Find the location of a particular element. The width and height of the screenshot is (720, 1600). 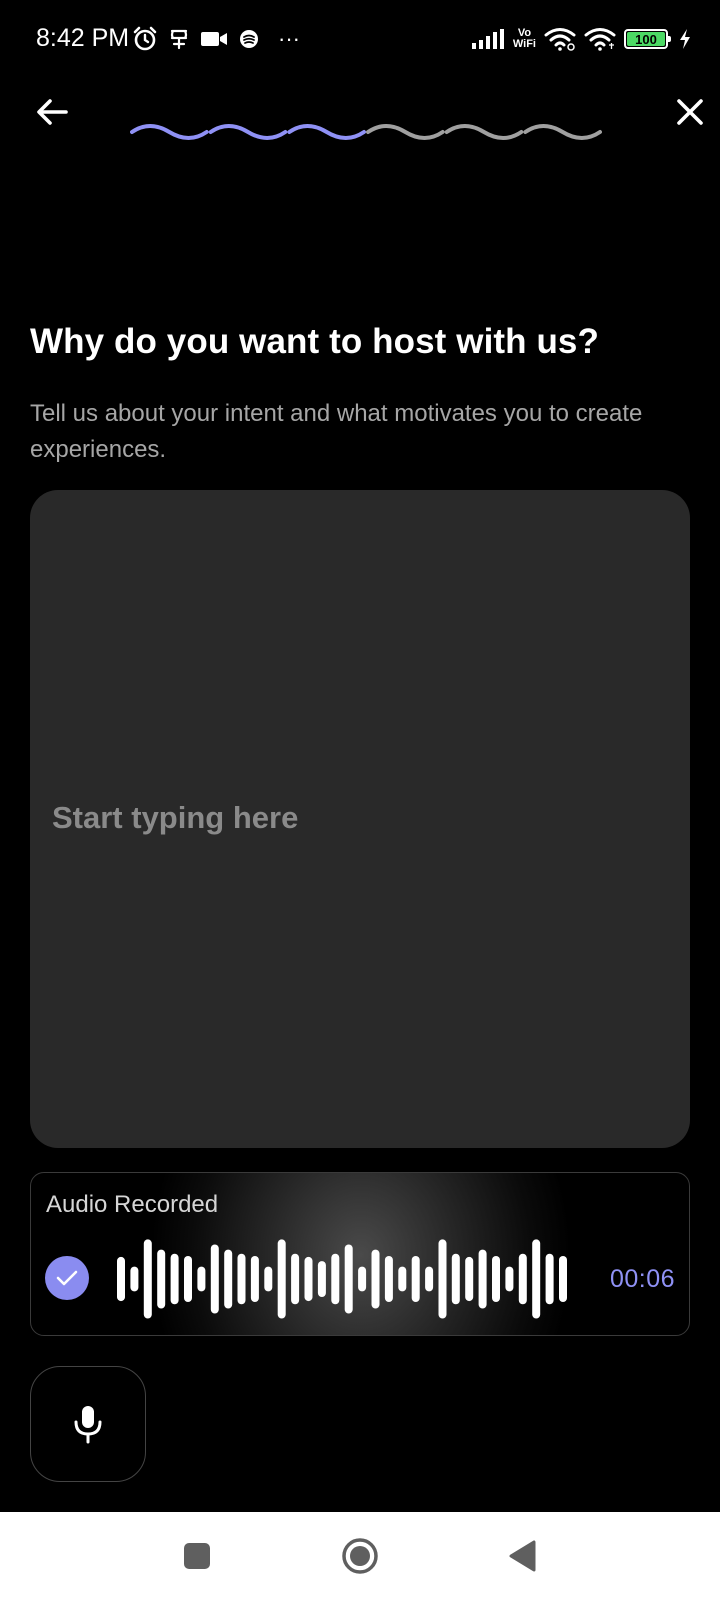

close-button is located at coordinates (690, 112).